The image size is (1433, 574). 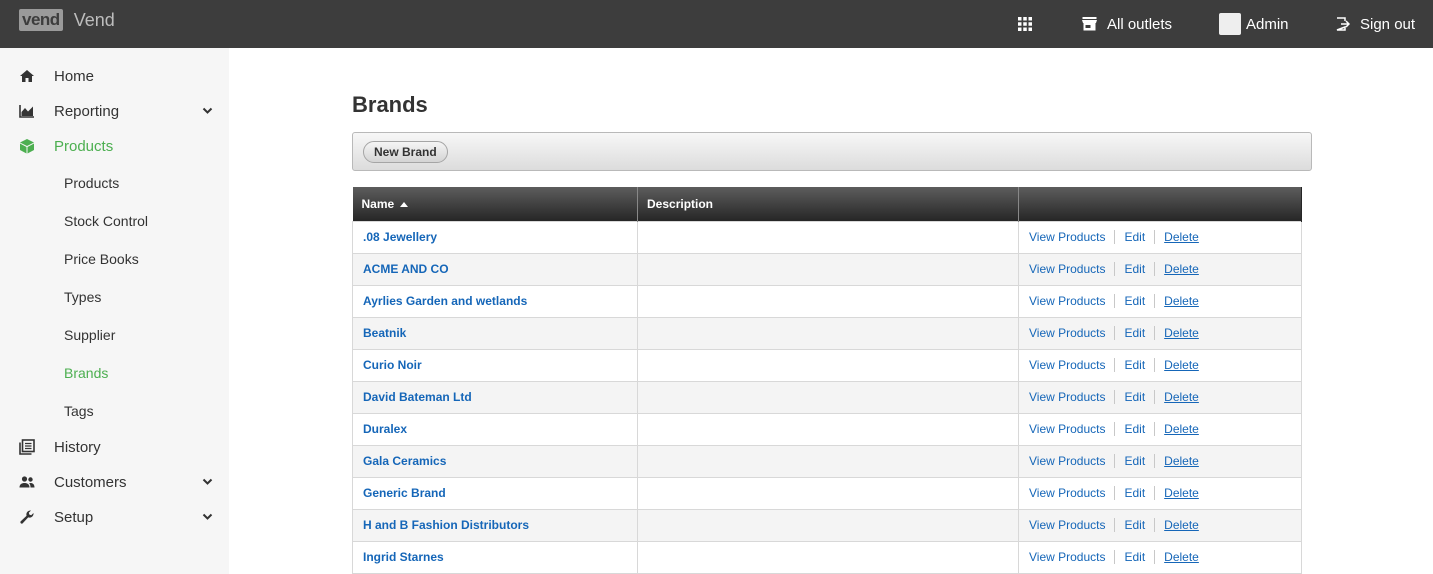 What do you see at coordinates (67, 20) in the screenshot?
I see `vend-logo: vend Vend` at bounding box center [67, 20].